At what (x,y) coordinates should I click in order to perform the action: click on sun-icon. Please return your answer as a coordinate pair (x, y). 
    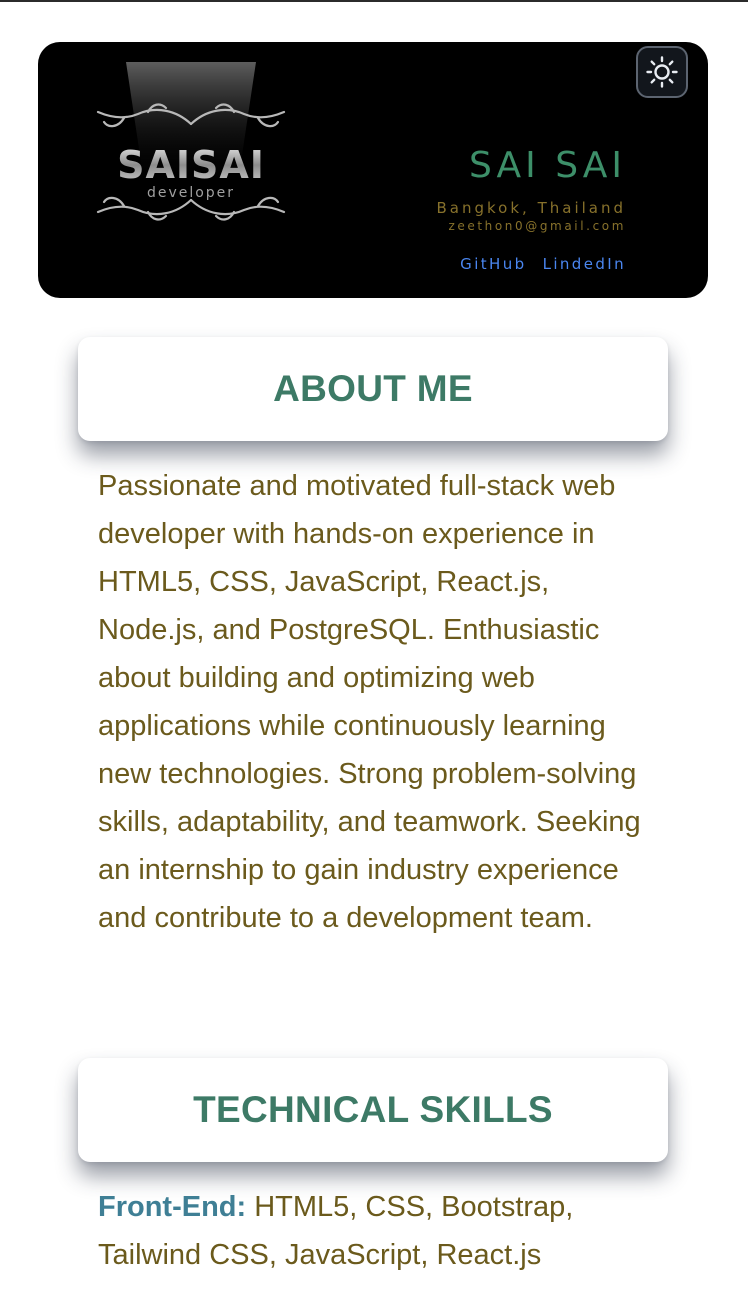
    Looking at the image, I should click on (662, 72).